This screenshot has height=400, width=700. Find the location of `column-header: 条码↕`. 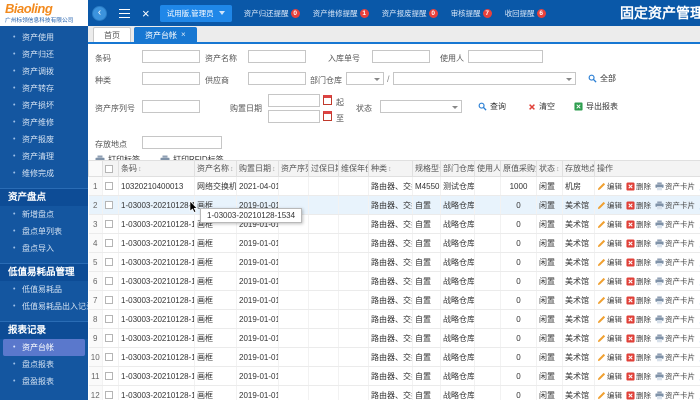

column-header: 条码↕ is located at coordinates (156, 168).